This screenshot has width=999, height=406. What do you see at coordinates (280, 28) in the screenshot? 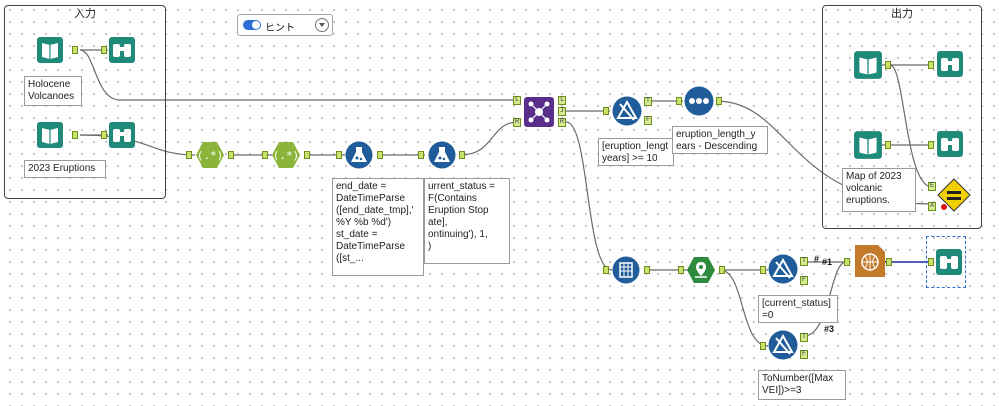
I see `hint-label: ヒント` at bounding box center [280, 28].